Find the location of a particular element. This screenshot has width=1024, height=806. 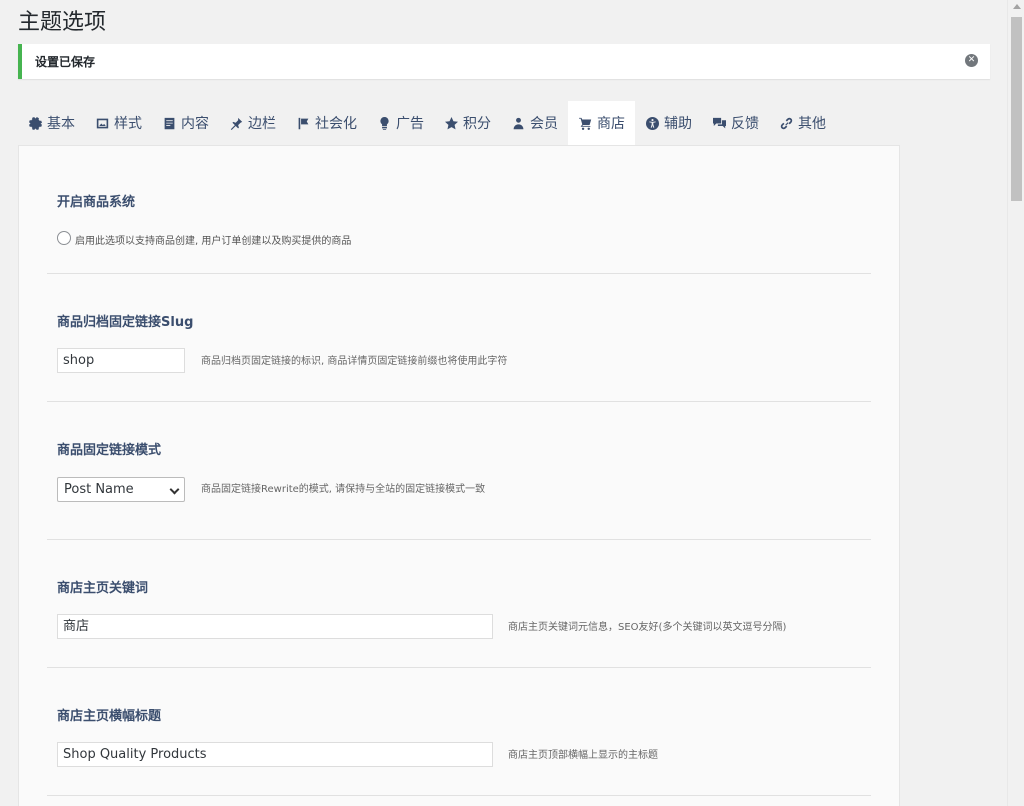

tab-accessibility: 辅助 is located at coordinates (668, 123).